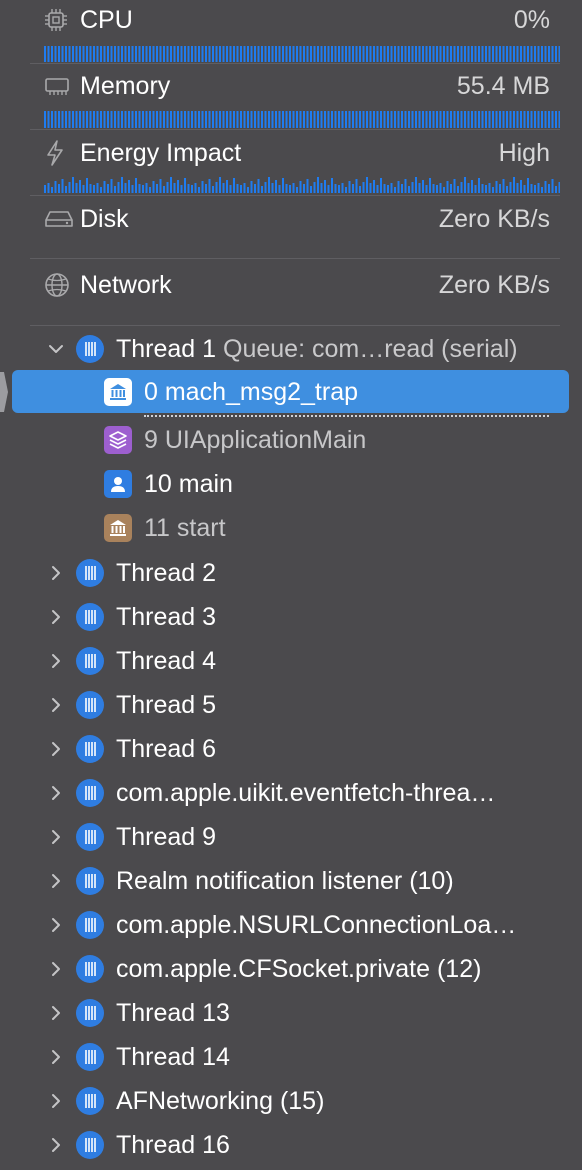  Describe the element at coordinates (291, 528) in the screenshot. I see `stack-frame-row: 11 start` at that location.